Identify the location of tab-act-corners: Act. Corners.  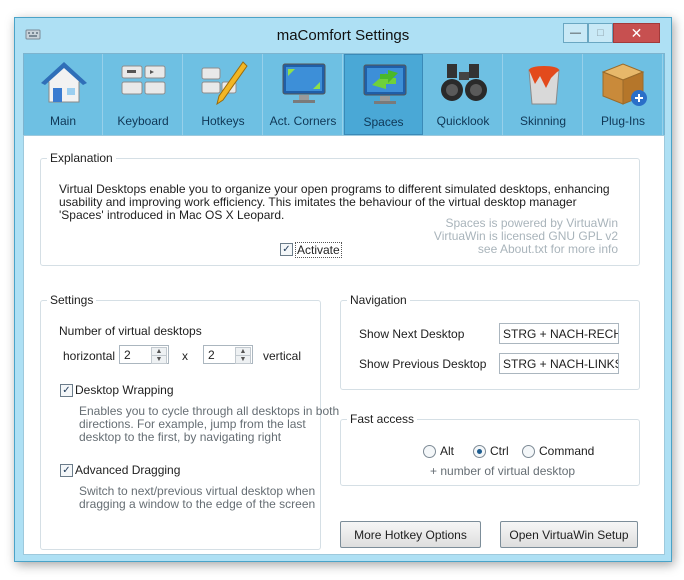
(303, 94).